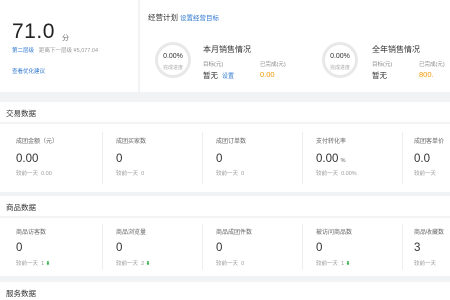  What do you see at coordinates (143, 264) in the screenshot?
I see `compare-value: 2` at bounding box center [143, 264].